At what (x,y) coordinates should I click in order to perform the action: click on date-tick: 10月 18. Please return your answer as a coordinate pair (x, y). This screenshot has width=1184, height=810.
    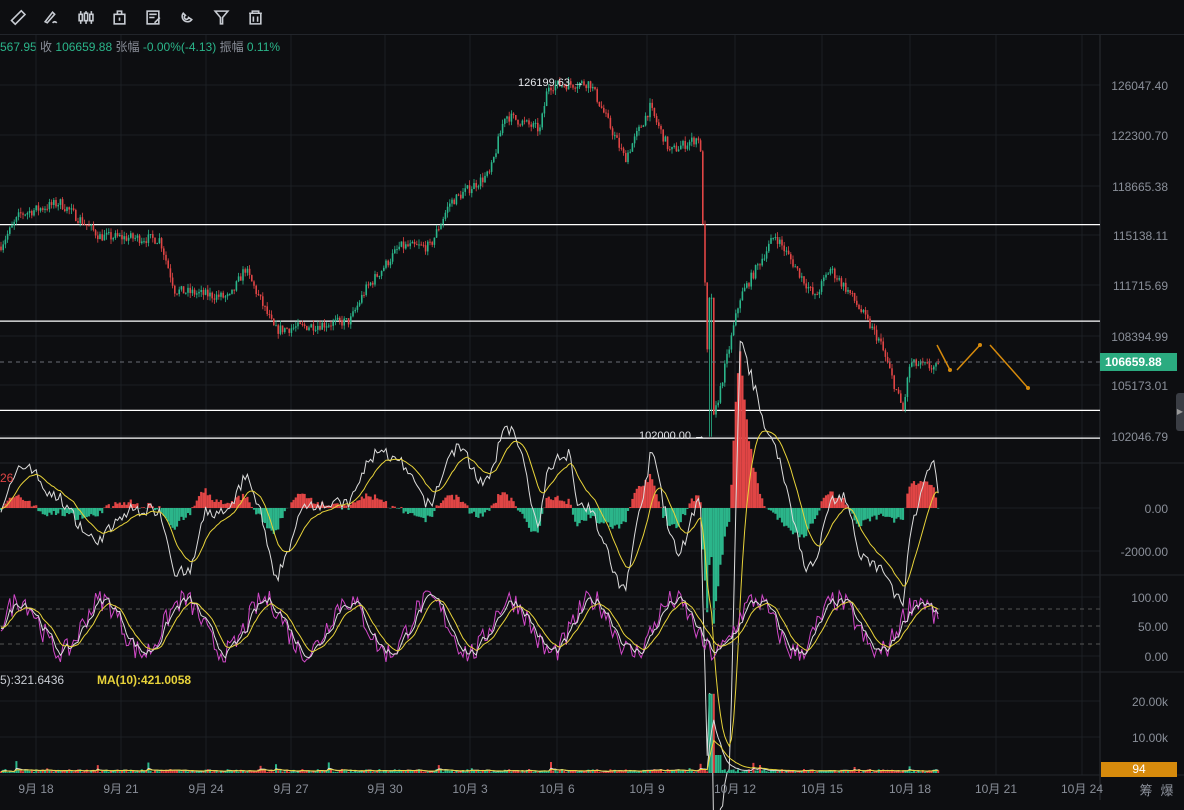
    Looking at the image, I should click on (910, 789).